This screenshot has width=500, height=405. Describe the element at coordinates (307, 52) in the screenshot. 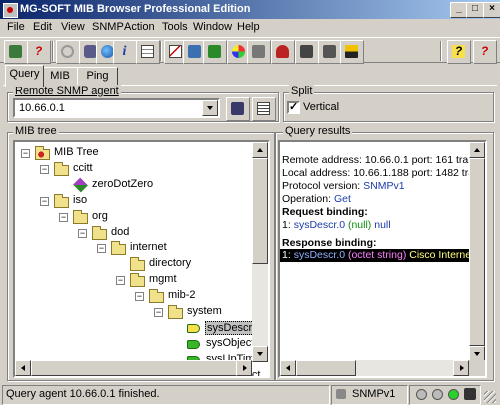

I see `messages-button` at that location.